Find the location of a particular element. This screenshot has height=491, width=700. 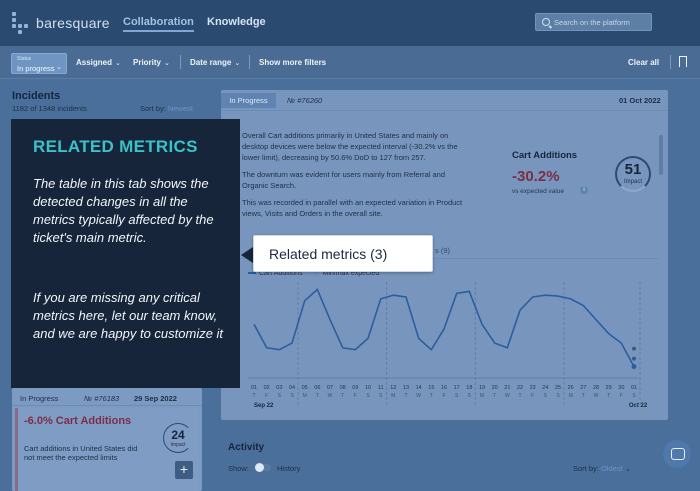

incident-impact-label: Impact is located at coordinates (178, 445).